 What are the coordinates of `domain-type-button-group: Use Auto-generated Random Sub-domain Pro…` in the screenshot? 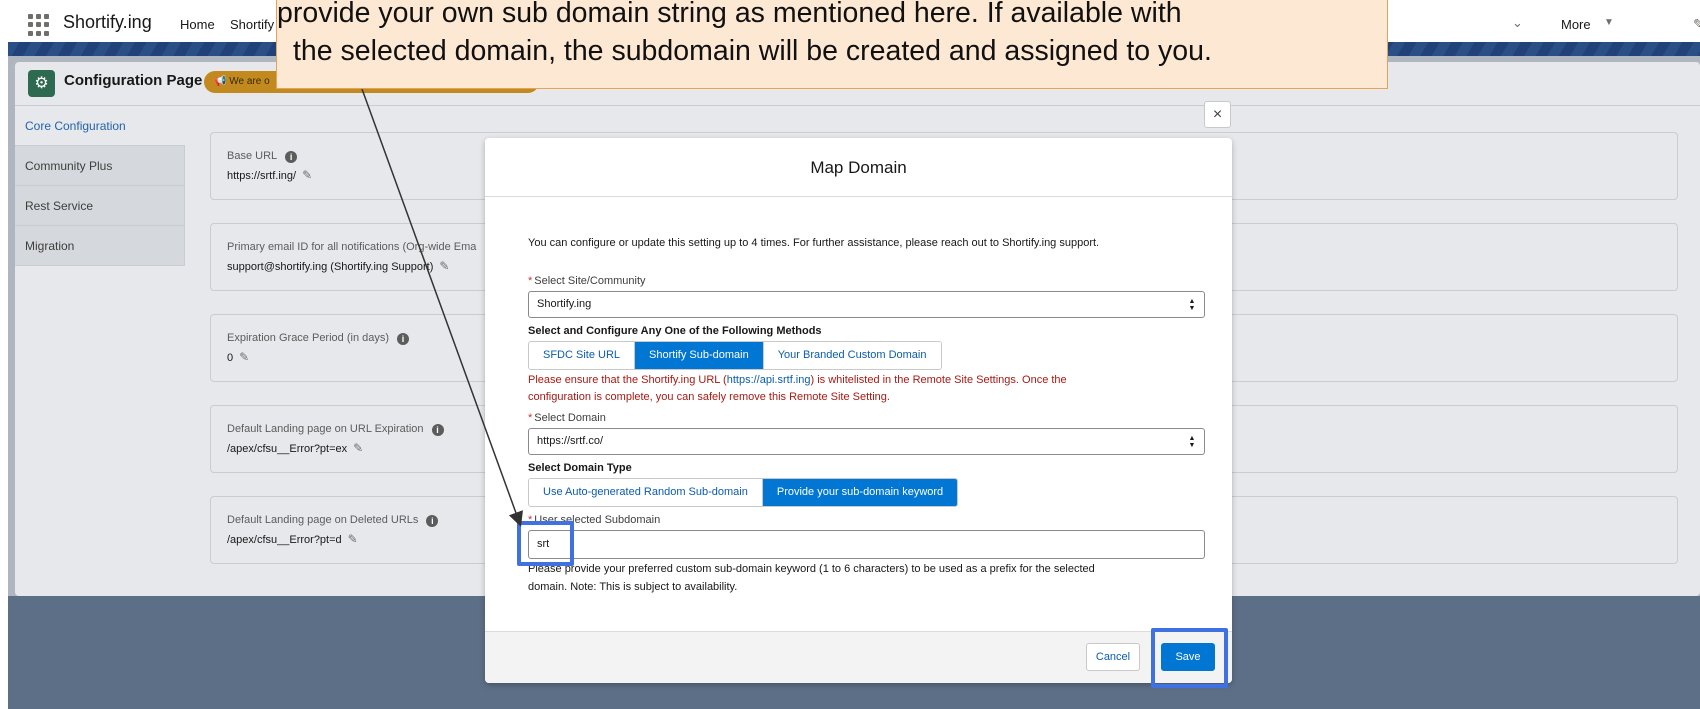 It's located at (743, 492).